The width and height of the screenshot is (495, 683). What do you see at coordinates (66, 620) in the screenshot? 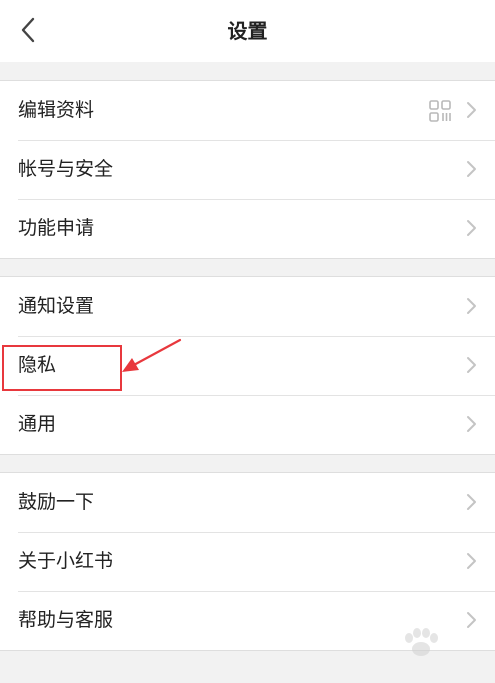
I see `settings-item-label: 帮助与客服` at bounding box center [66, 620].